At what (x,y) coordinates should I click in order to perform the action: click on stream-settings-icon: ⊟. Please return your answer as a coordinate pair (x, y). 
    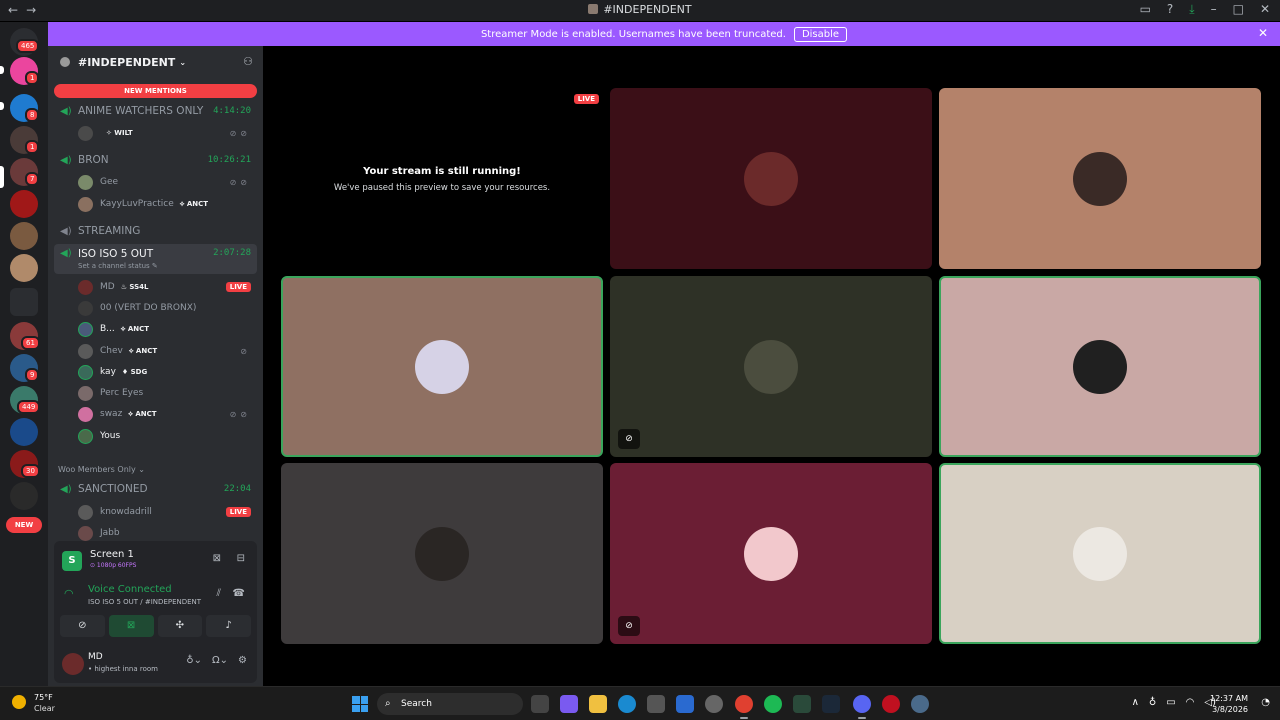
    Looking at the image, I should click on (241, 558).